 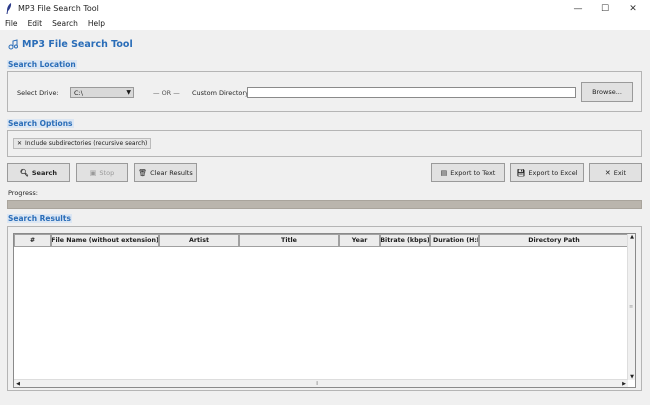 What do you see at coordinates (444, 172) in the screenshot?
I see `document-icon: ▤` at bounding box center [444, 172].